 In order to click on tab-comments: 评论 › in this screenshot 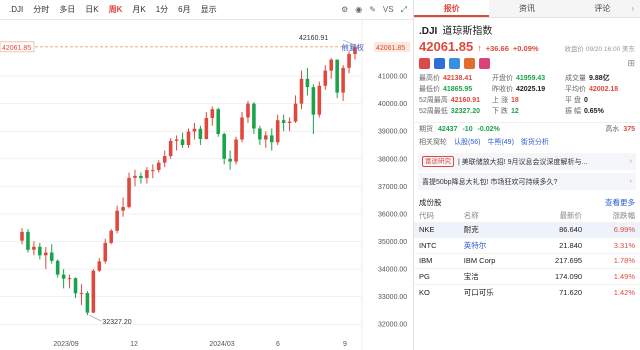, I will do `click(602, 8)`.